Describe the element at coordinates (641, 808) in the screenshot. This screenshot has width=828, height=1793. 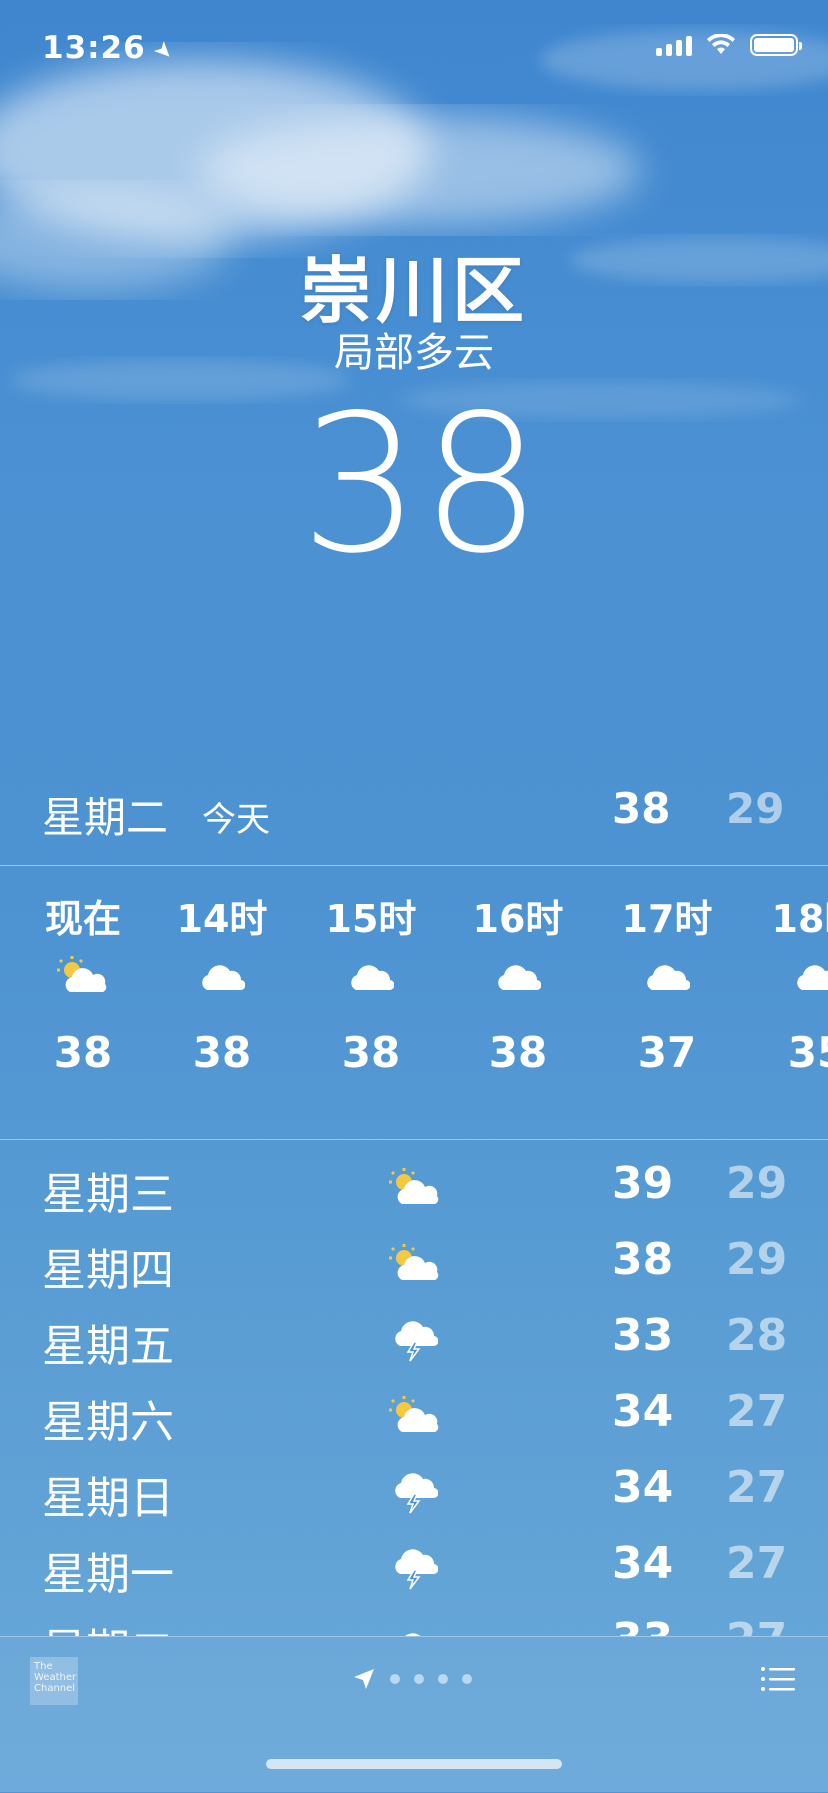
I see `today-high: 38` at that location.